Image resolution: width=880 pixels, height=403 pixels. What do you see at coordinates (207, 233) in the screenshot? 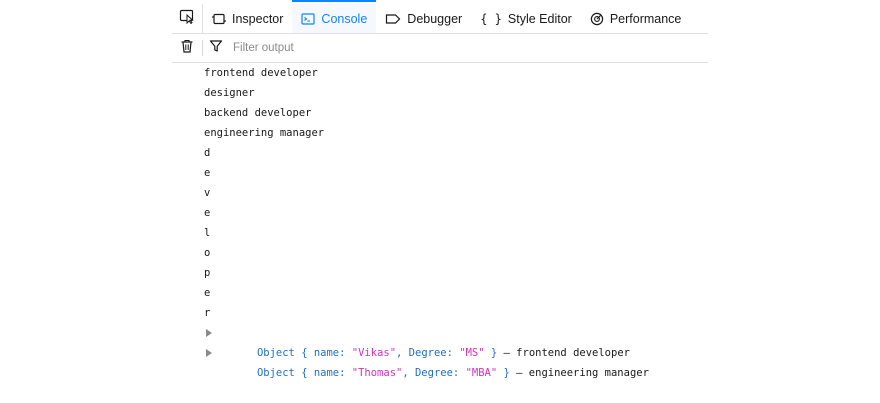
I see `console-message: l` at bounding box center [207, 233].